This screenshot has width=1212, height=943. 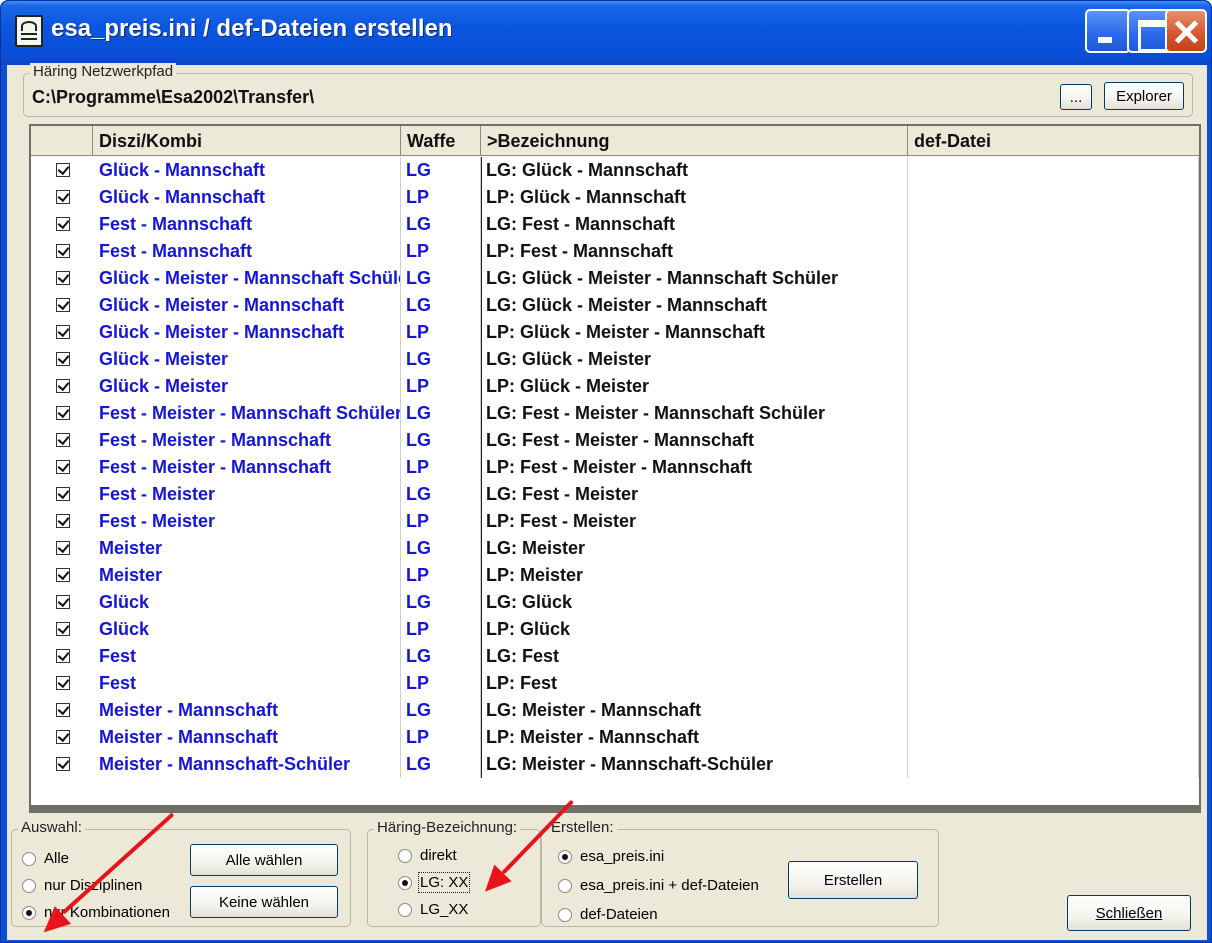 What do you see at coordinates (247, 683) in the screenshot?
I see `cell-diszi-kombi: Fest` at bounding box center [247, 683].